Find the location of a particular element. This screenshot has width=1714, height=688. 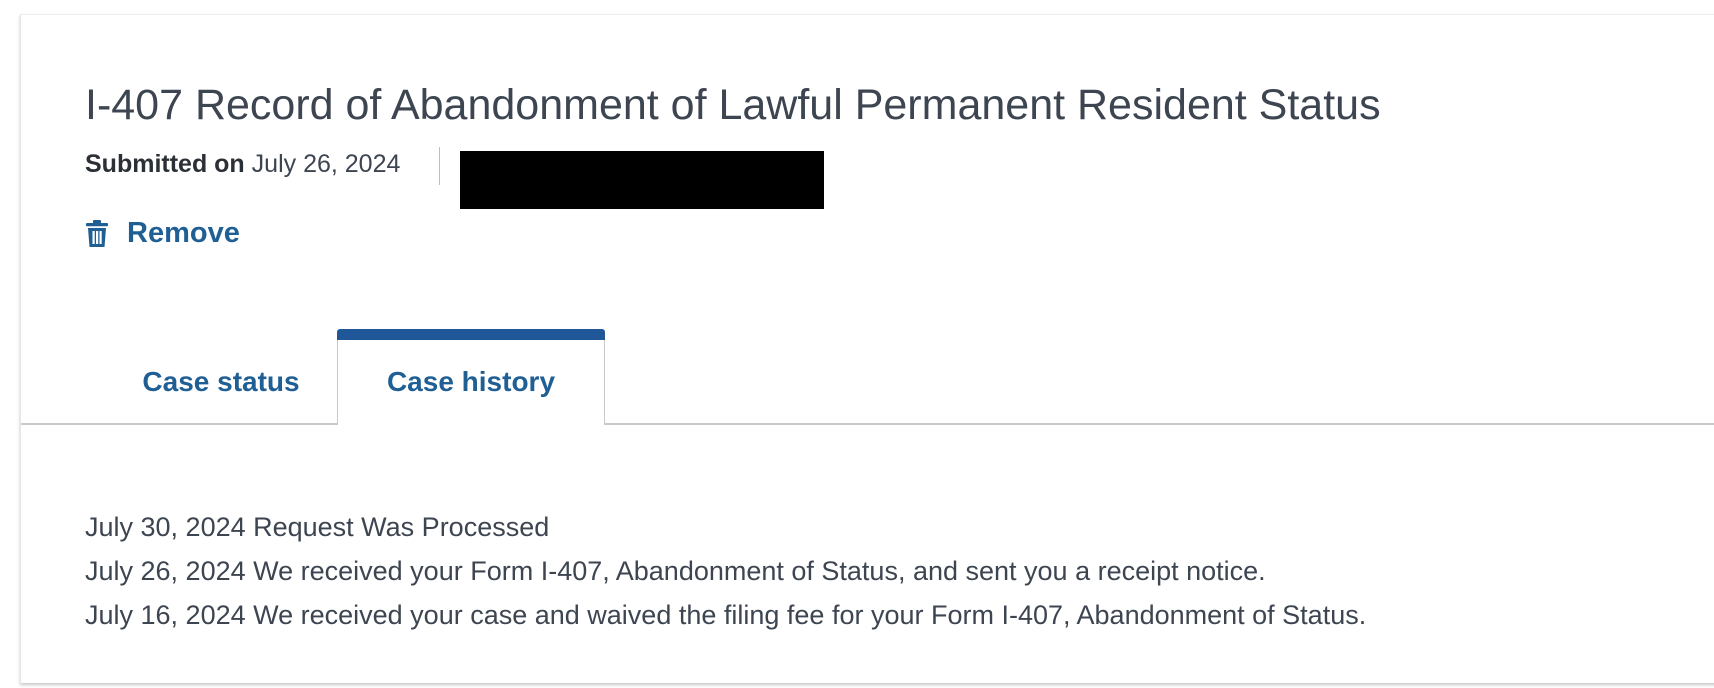

trash-icon is located at coordinates (97, 233).